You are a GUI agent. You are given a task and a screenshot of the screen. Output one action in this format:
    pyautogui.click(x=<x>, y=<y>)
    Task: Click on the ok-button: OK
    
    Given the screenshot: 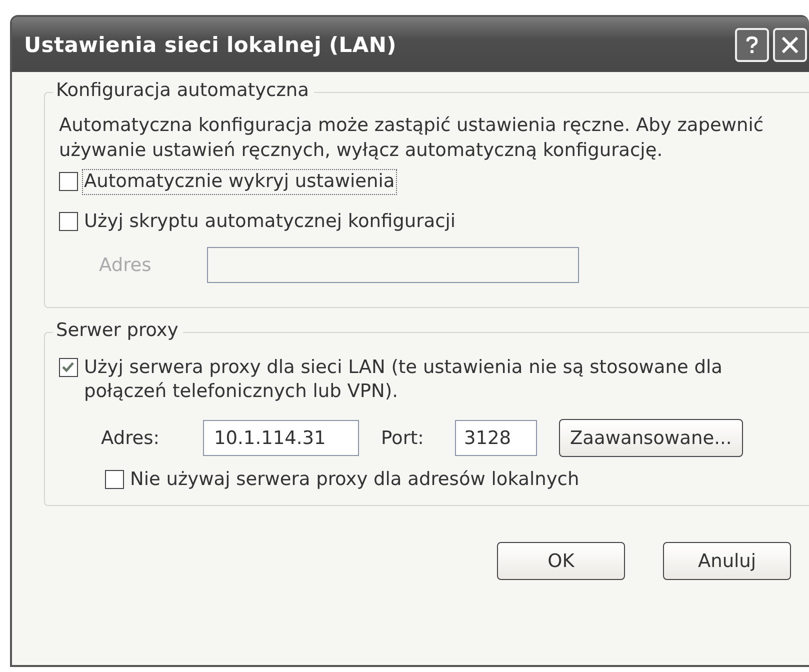 What is the action you would take?
    pyautogui.click(x=561, y=561)
    